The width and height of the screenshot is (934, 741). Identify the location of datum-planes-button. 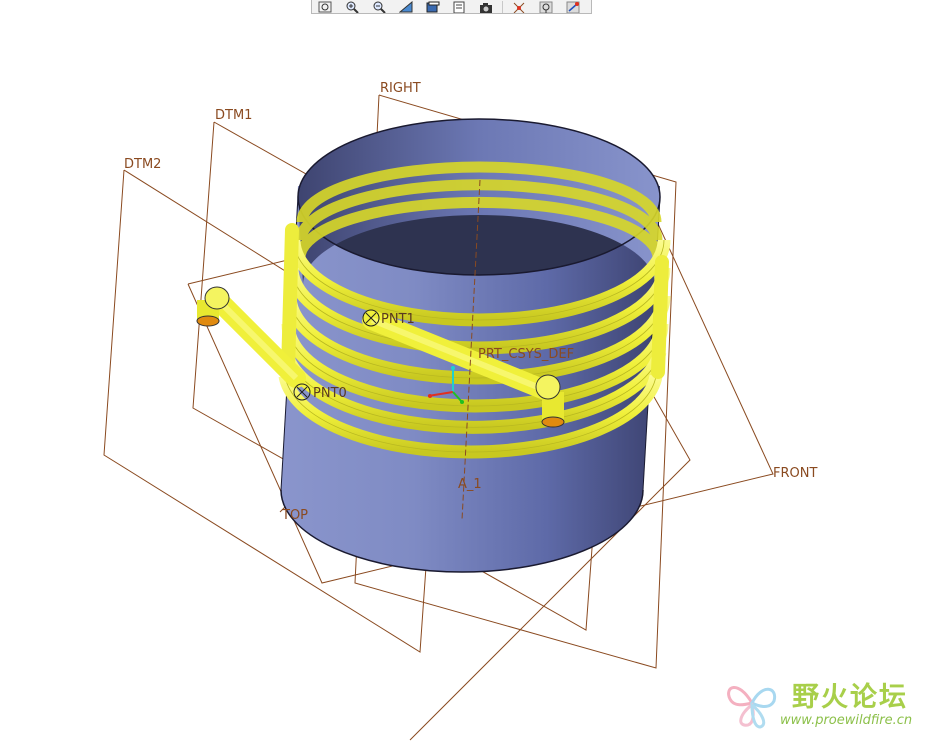
(519, 6).